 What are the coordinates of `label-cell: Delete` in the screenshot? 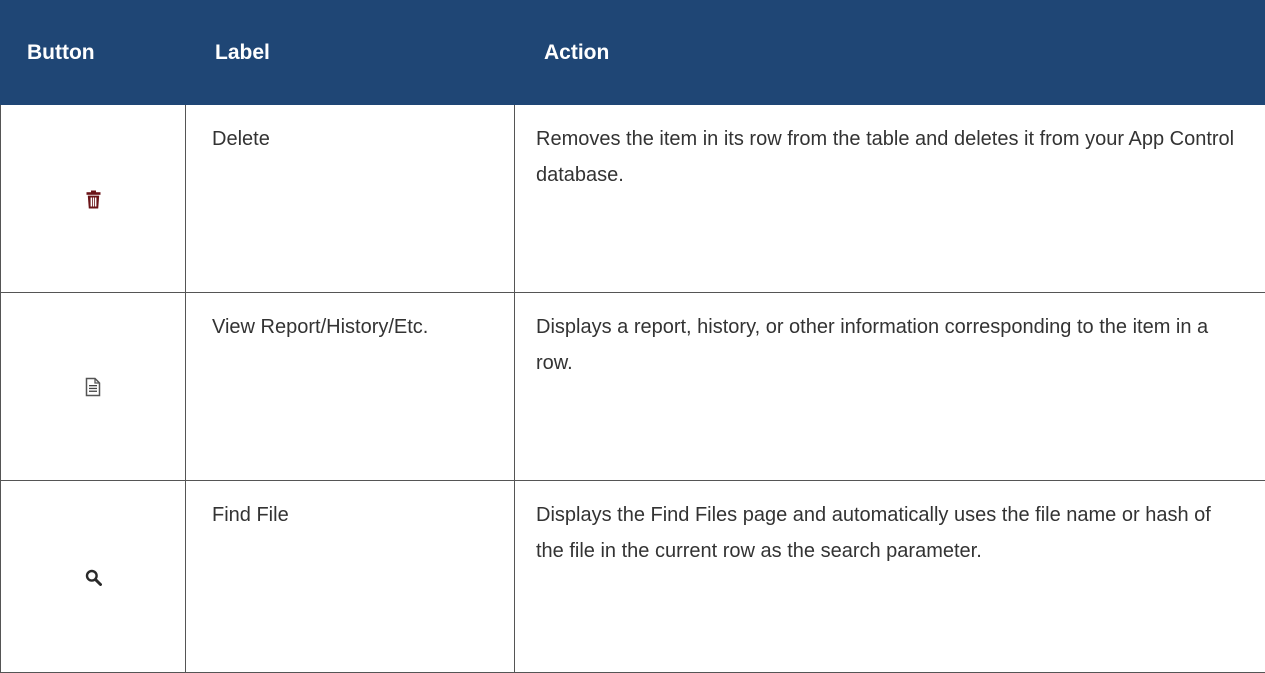 It's located at (350, 199).